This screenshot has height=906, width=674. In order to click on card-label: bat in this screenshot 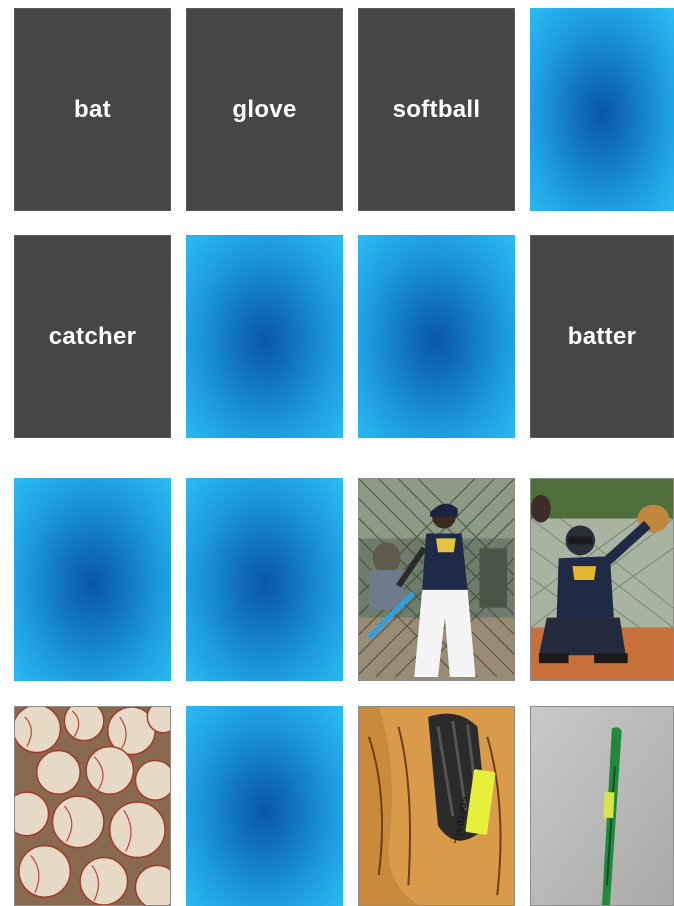, I will do `click(92, 109)`.